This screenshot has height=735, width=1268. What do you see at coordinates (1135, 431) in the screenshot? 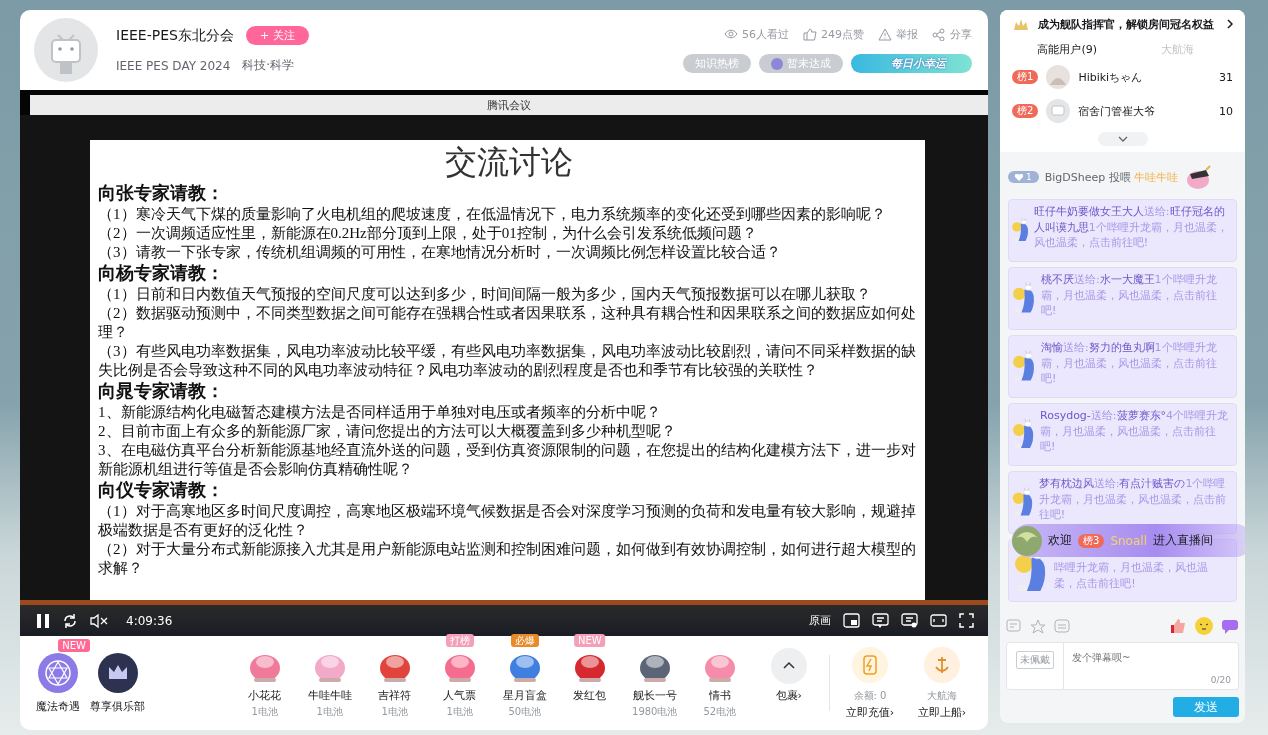
I see `gift-notice-text: Rosydog-送给:菠萝赛东°4个哔哩升龙霸，月也温柔，风也温柔，点击前往吧!` at bounding box center [1135, 431].